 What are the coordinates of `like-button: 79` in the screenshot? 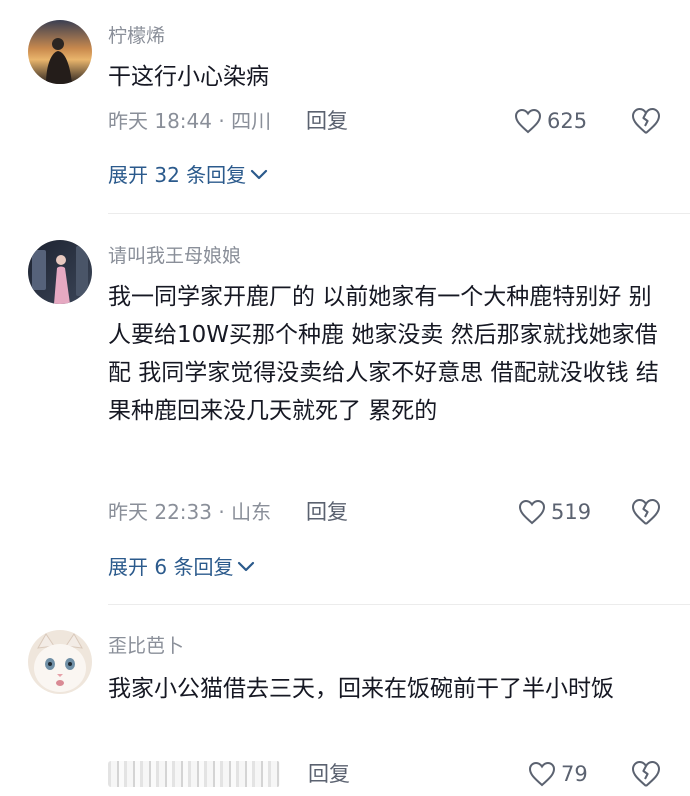 It's located at (558, 774).